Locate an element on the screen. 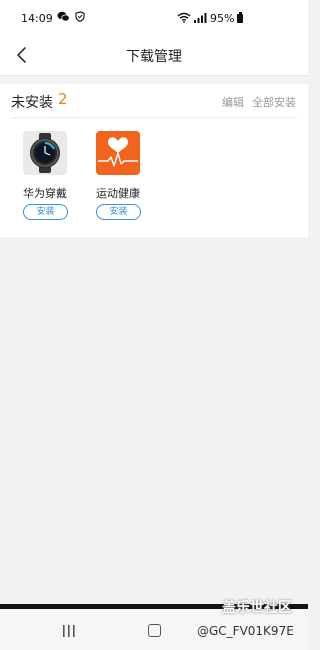  watermark-handle: @GC_FV01K97E is located at coordinates (245, 631).